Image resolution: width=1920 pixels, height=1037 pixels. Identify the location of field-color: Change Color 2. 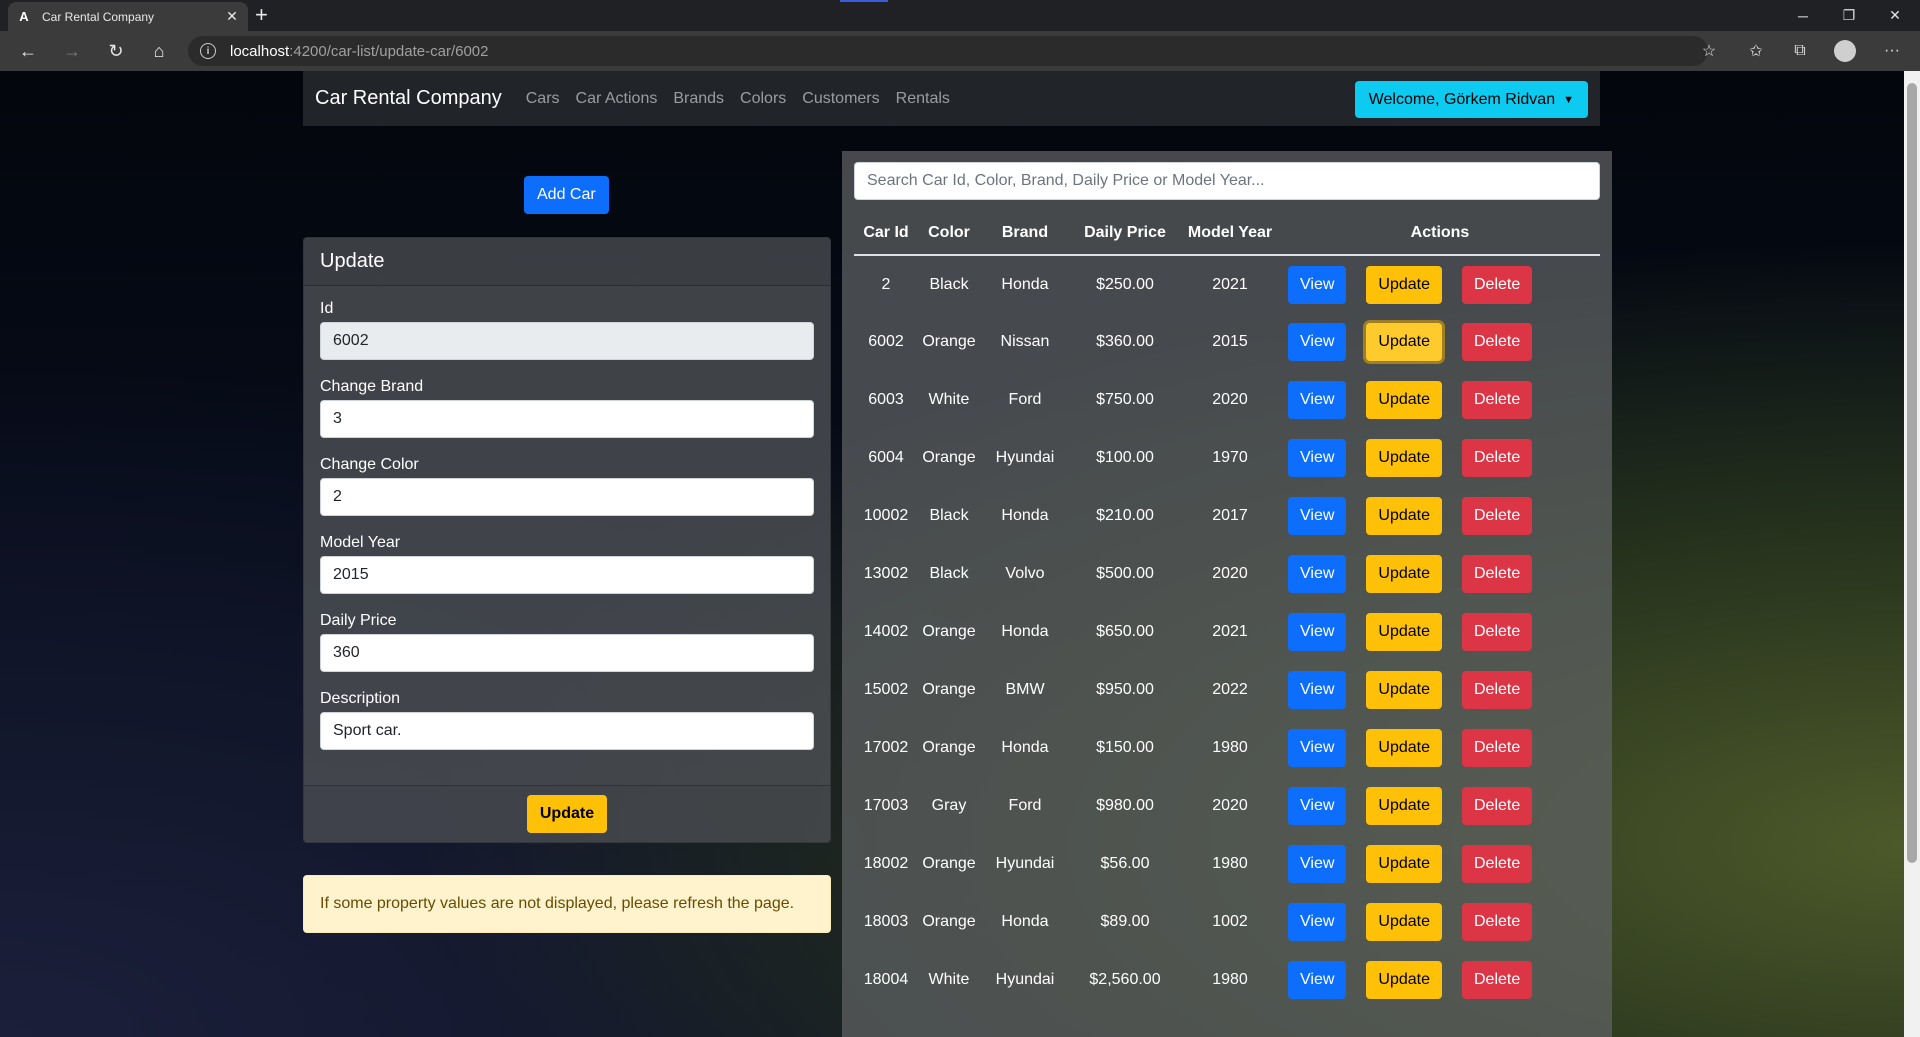
(567, 486).